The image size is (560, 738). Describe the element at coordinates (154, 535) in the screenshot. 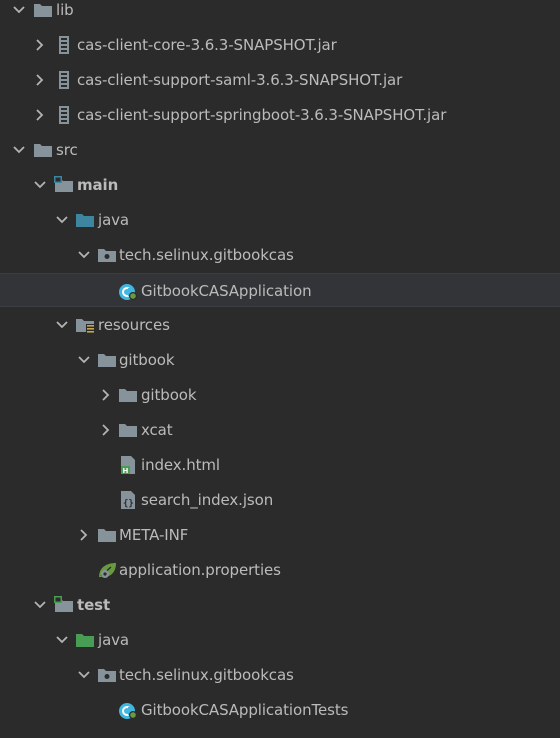

I see `tree-row-label: META-INF` at that location.